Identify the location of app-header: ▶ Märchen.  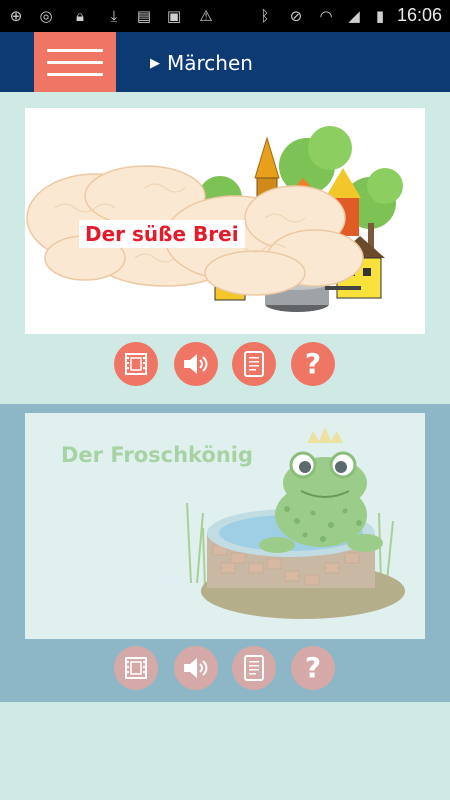
(225, 62).